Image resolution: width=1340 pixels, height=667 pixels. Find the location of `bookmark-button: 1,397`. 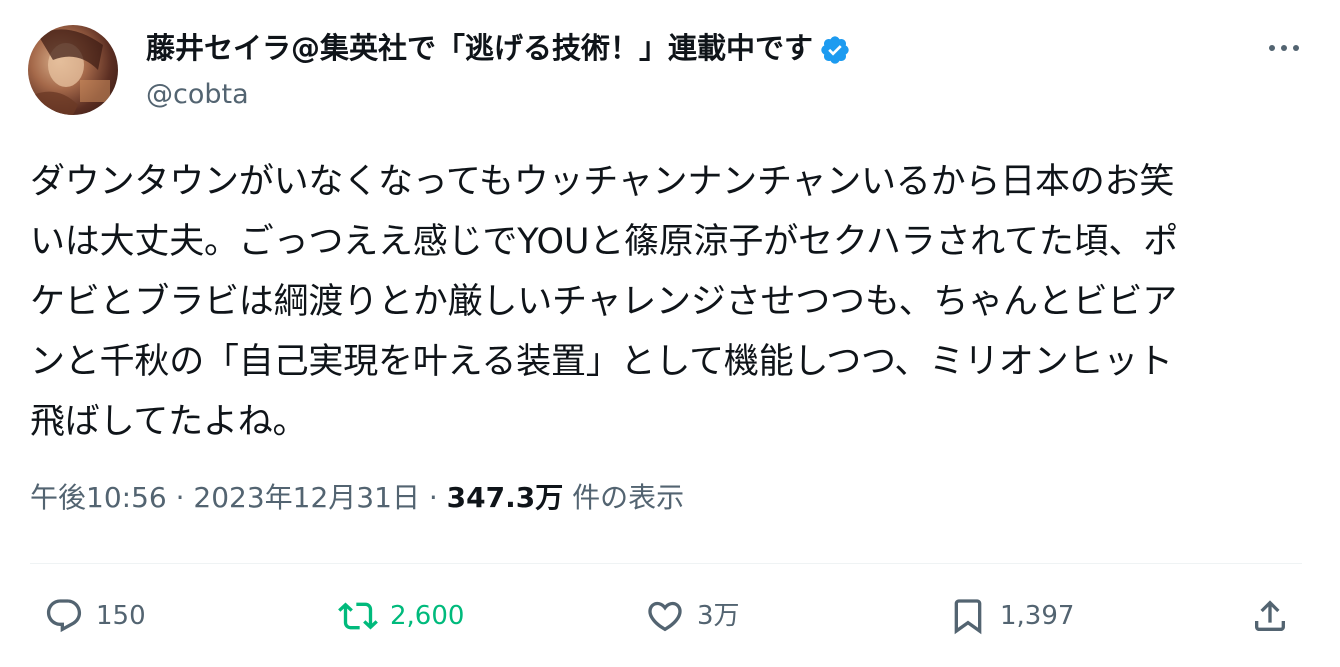

bookmark-button: 1,397 is located at coordinates (1011, 616).